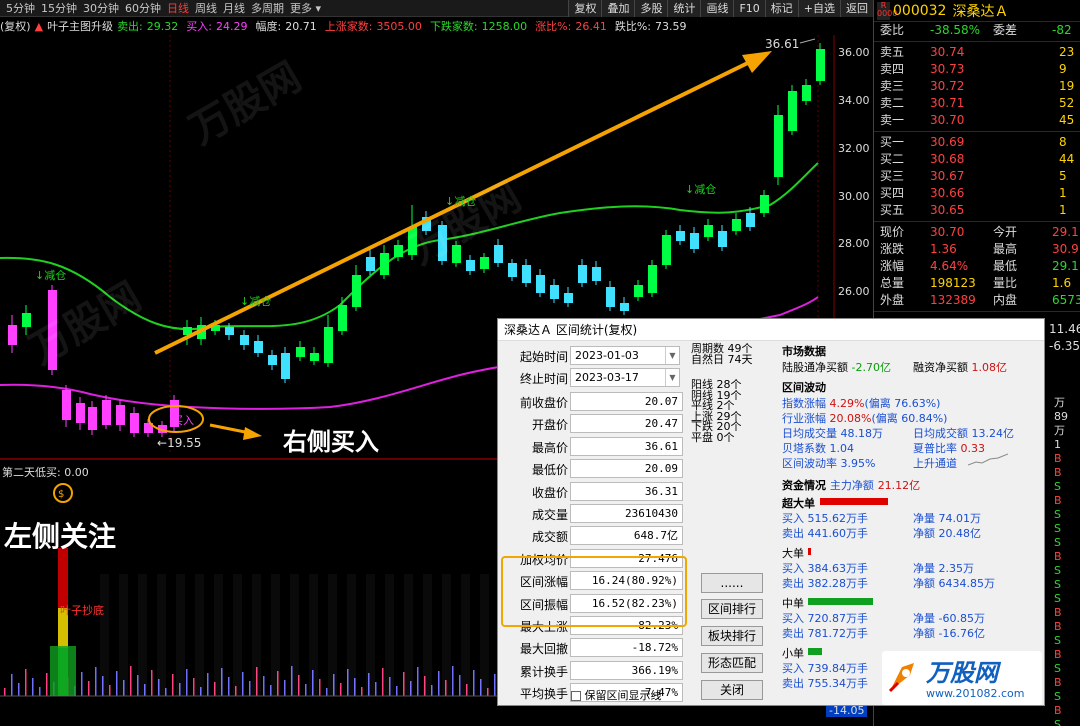 This screenshot has width=1080, height=726. Describe the element at coordinates (818, 8) in the screenshot. I see `add-watchlist-button: +自选` at that location.